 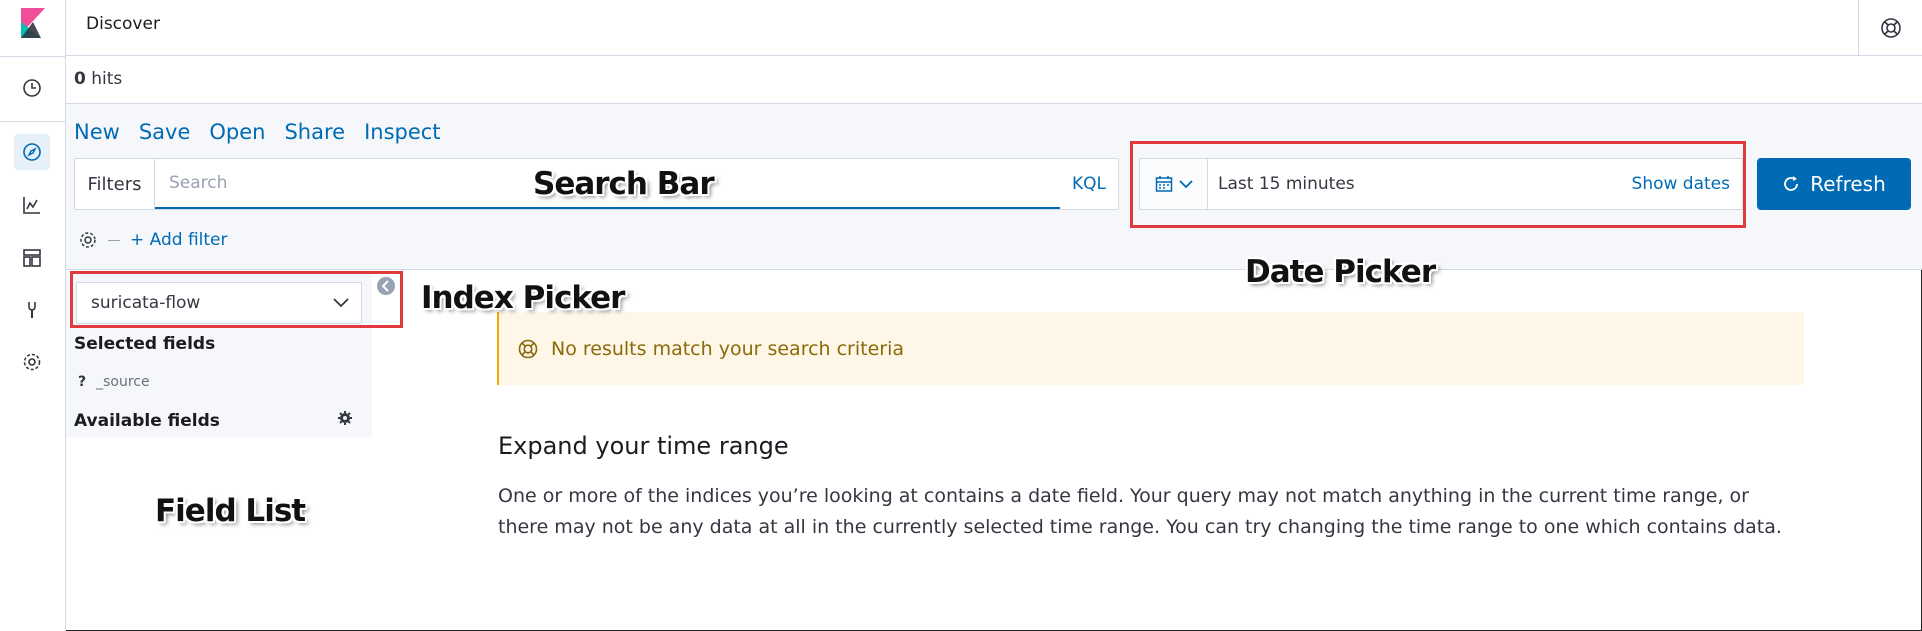 I want to click on filter-settings-gear-icon, so click(x=88, y=240).